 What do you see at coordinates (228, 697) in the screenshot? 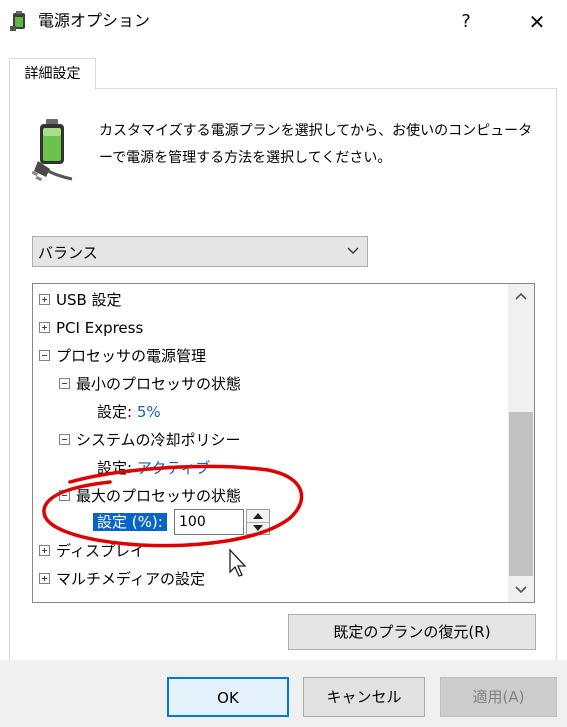
I see `ok-button: OK` at bounding box center [228, 697].